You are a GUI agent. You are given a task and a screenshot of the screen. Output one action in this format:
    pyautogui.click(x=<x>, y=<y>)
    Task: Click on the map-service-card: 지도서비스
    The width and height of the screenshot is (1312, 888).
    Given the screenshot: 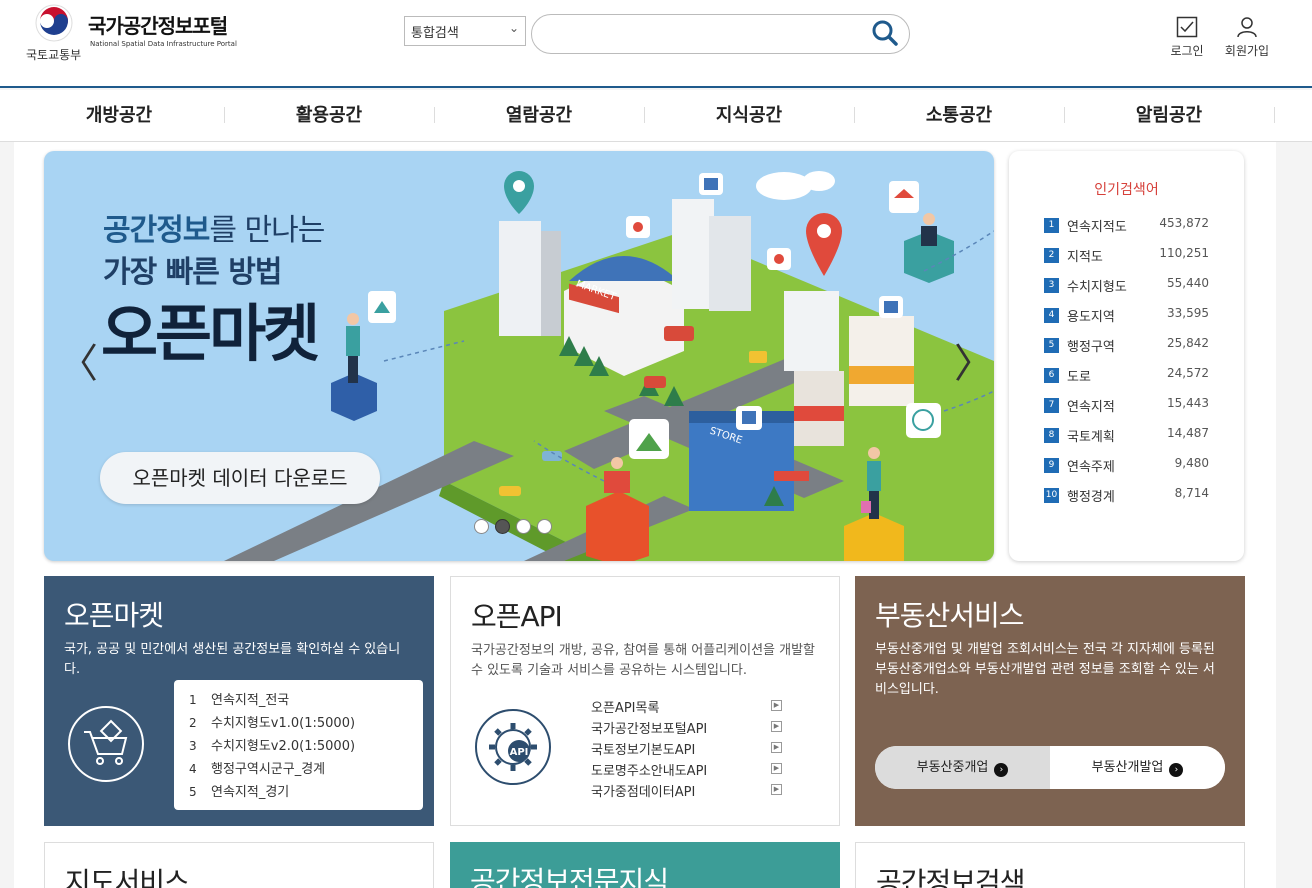 What is the action you would take?
    pyautogui.click(x=239, y=865)
    